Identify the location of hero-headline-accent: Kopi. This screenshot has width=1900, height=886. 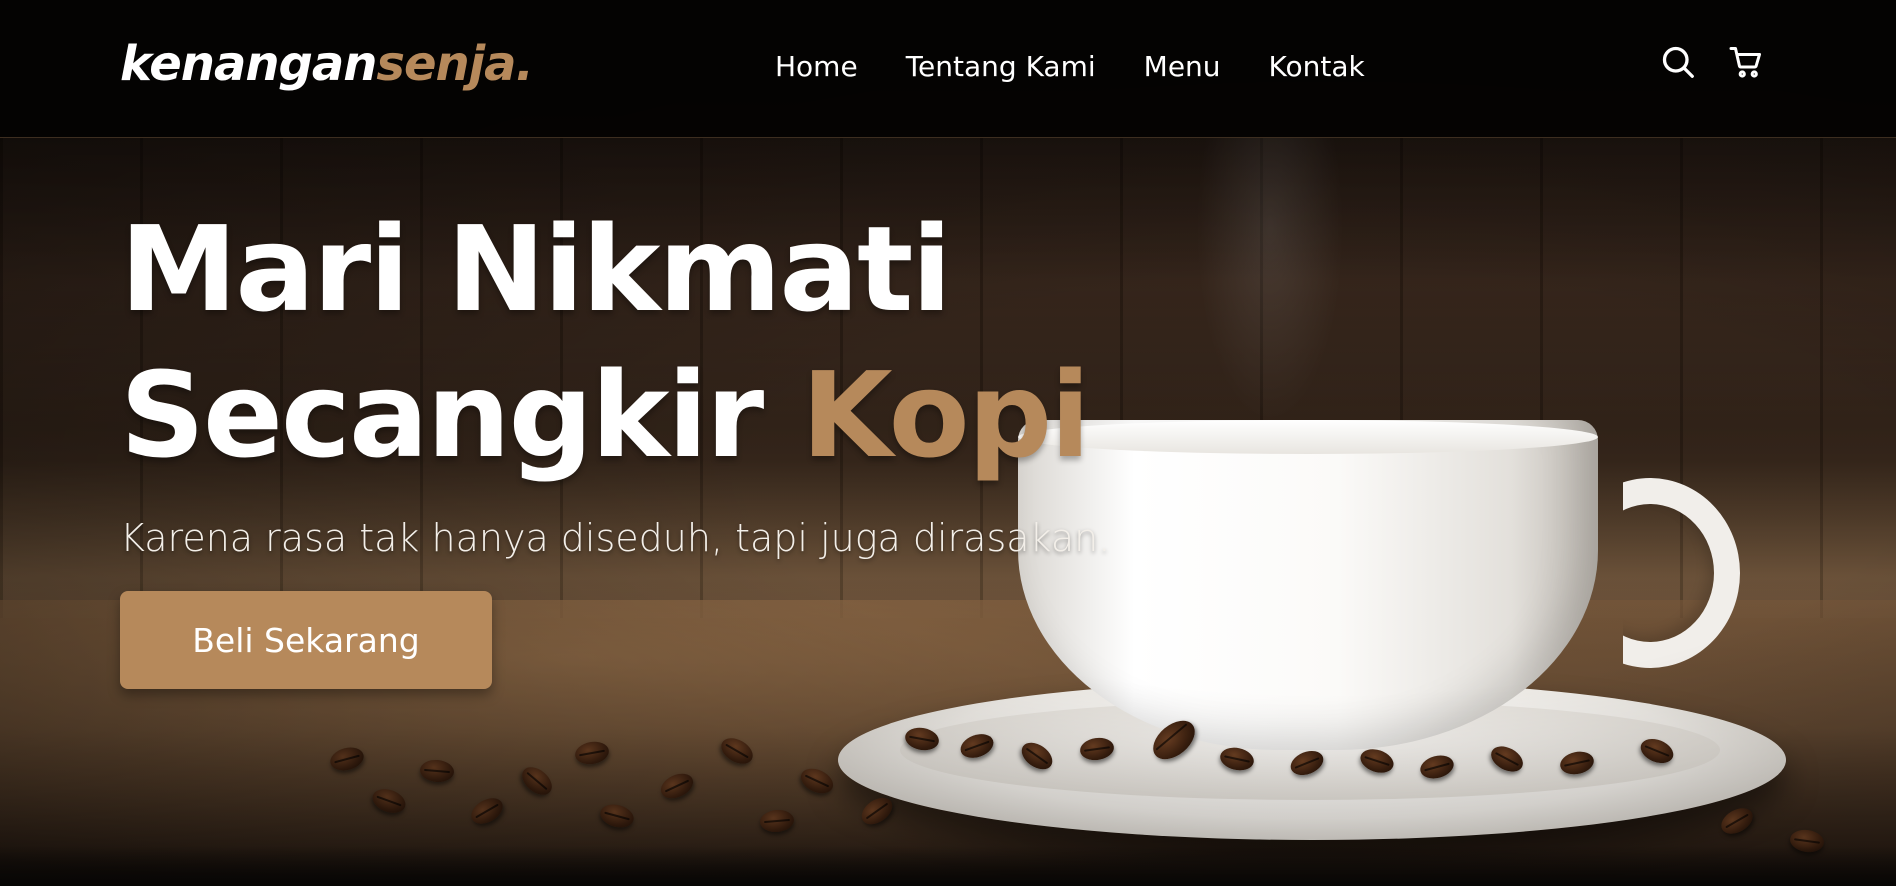
(945, 415).